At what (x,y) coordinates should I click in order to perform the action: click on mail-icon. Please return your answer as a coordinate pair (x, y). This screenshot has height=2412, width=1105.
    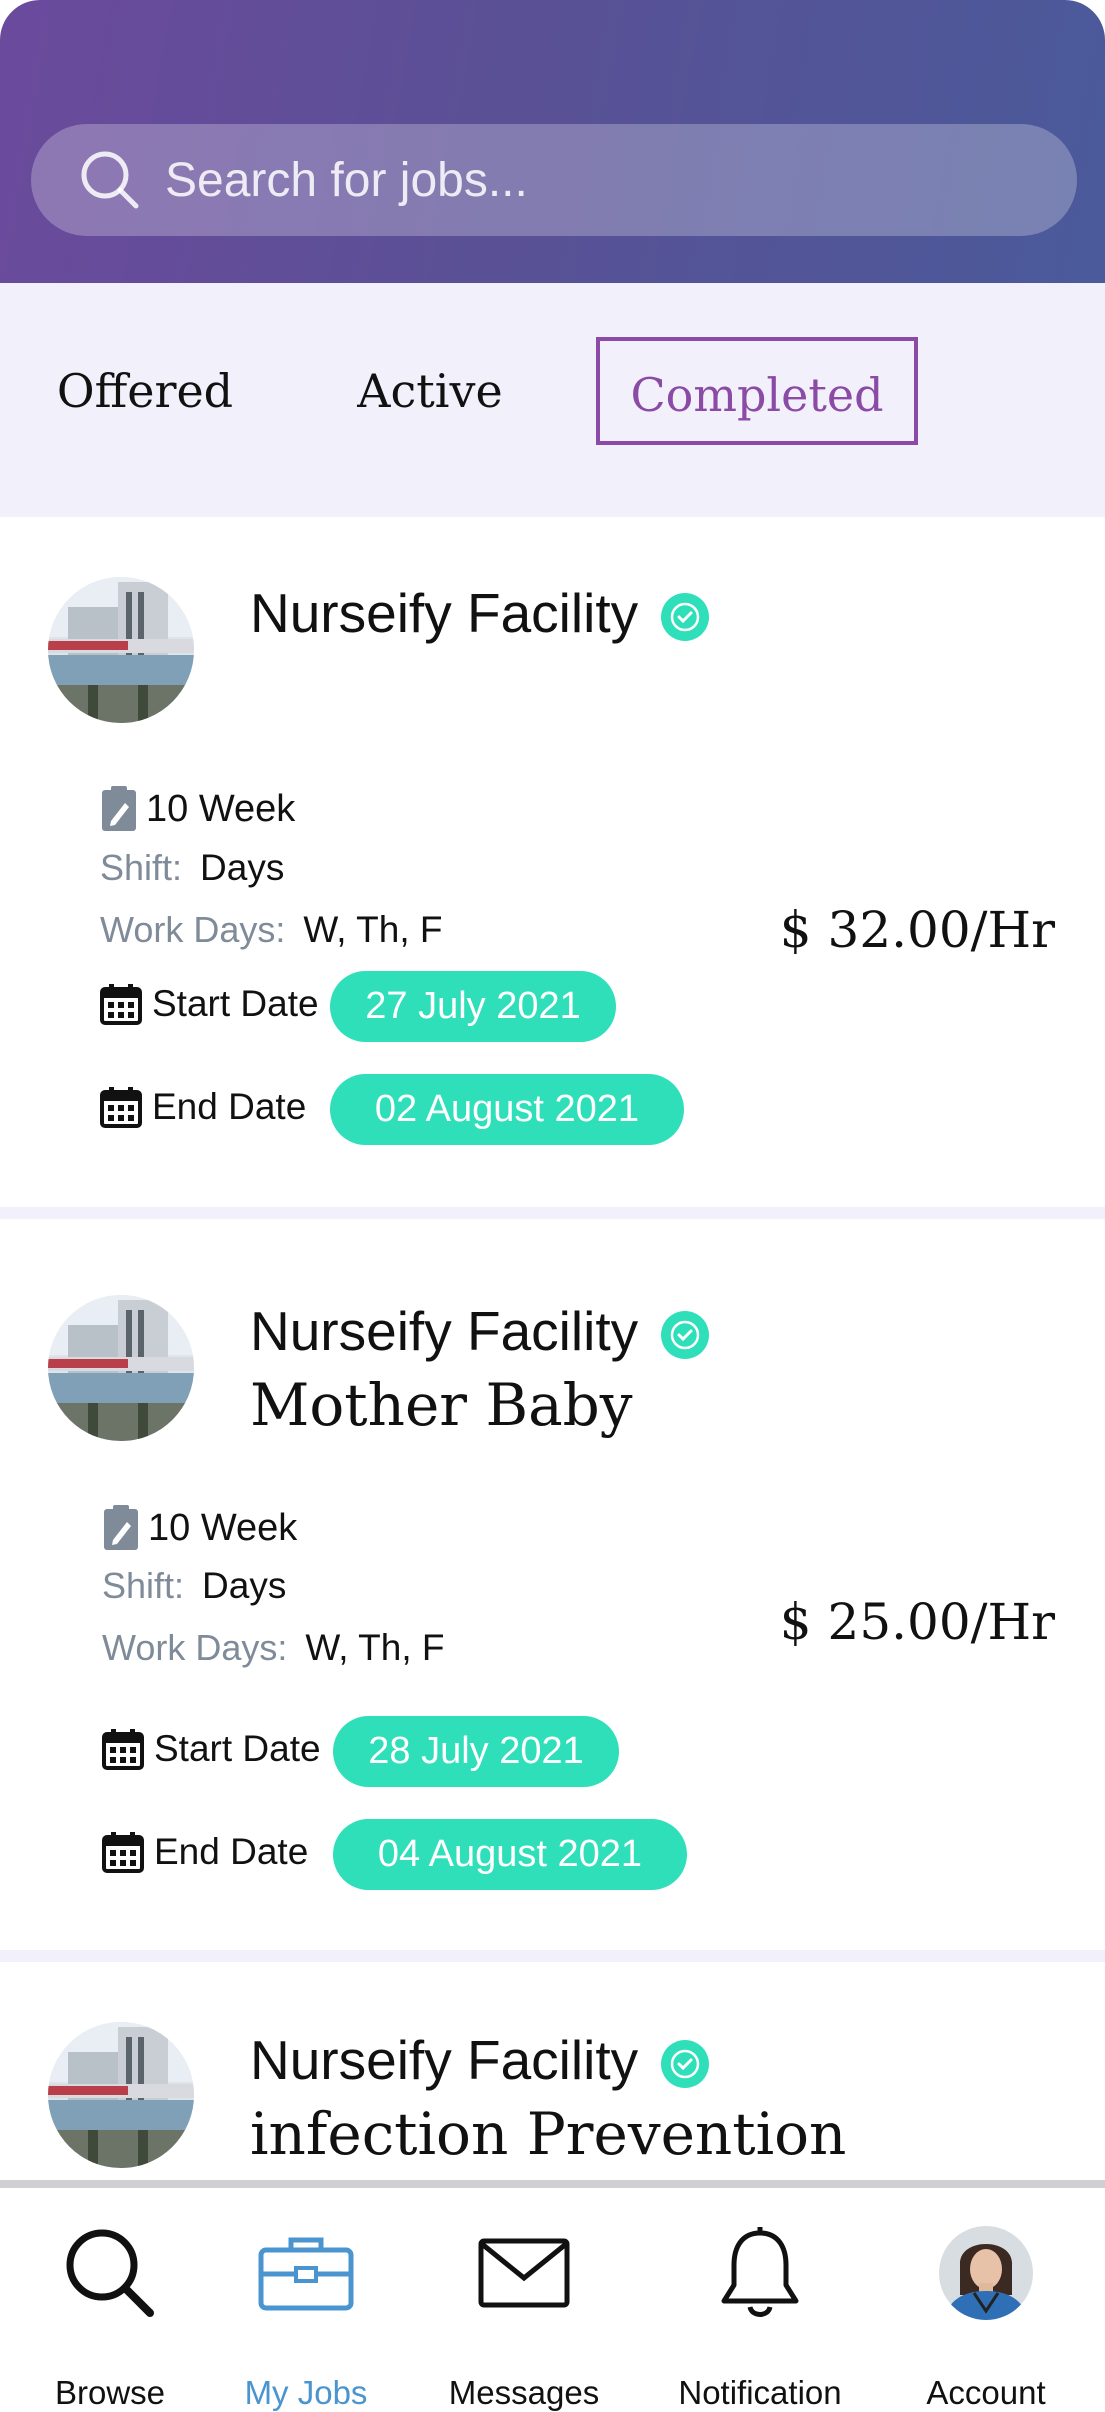
    Looking at the image, I should click on (524, 2273).